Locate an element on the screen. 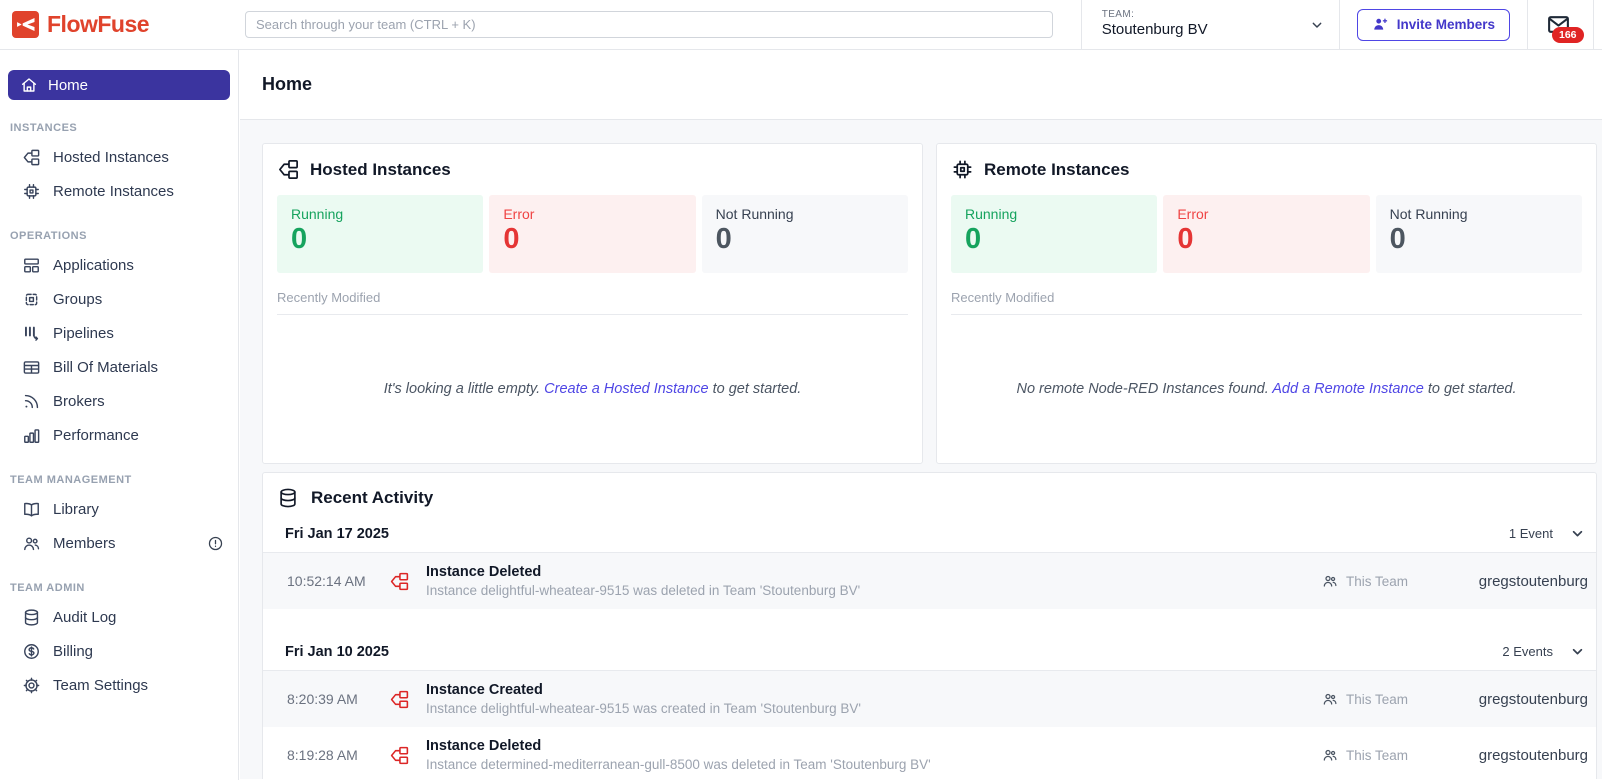  brokers-icon is located at coordinates (31, 401).